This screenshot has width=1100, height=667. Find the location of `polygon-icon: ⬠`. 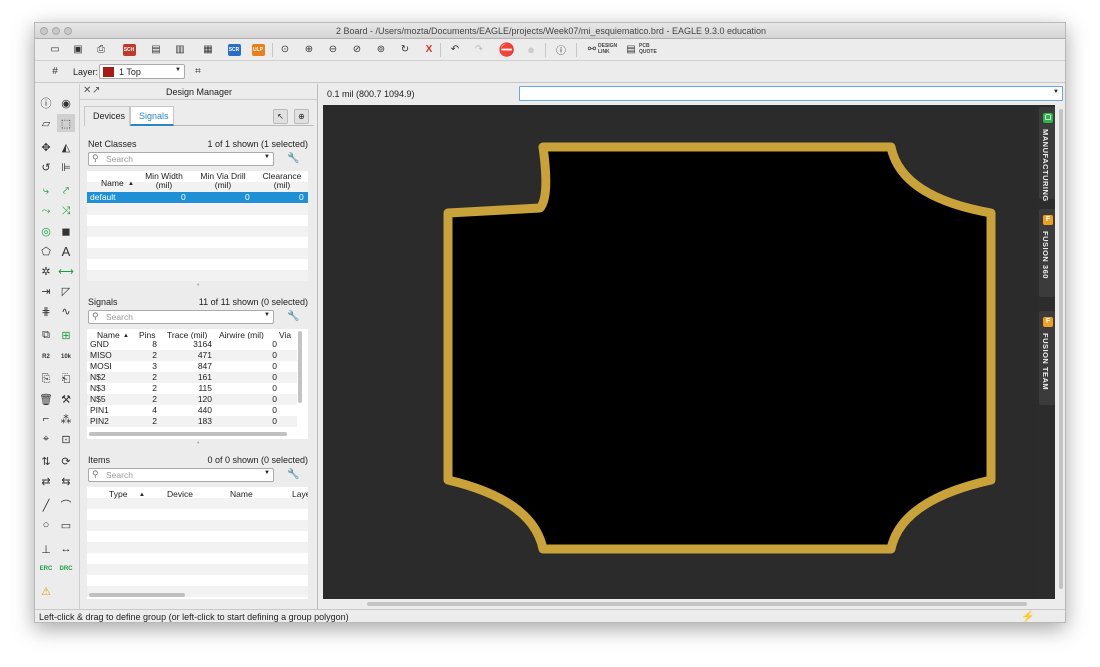

polygon-icon: ⬠ is located at coordinates (46, 251).